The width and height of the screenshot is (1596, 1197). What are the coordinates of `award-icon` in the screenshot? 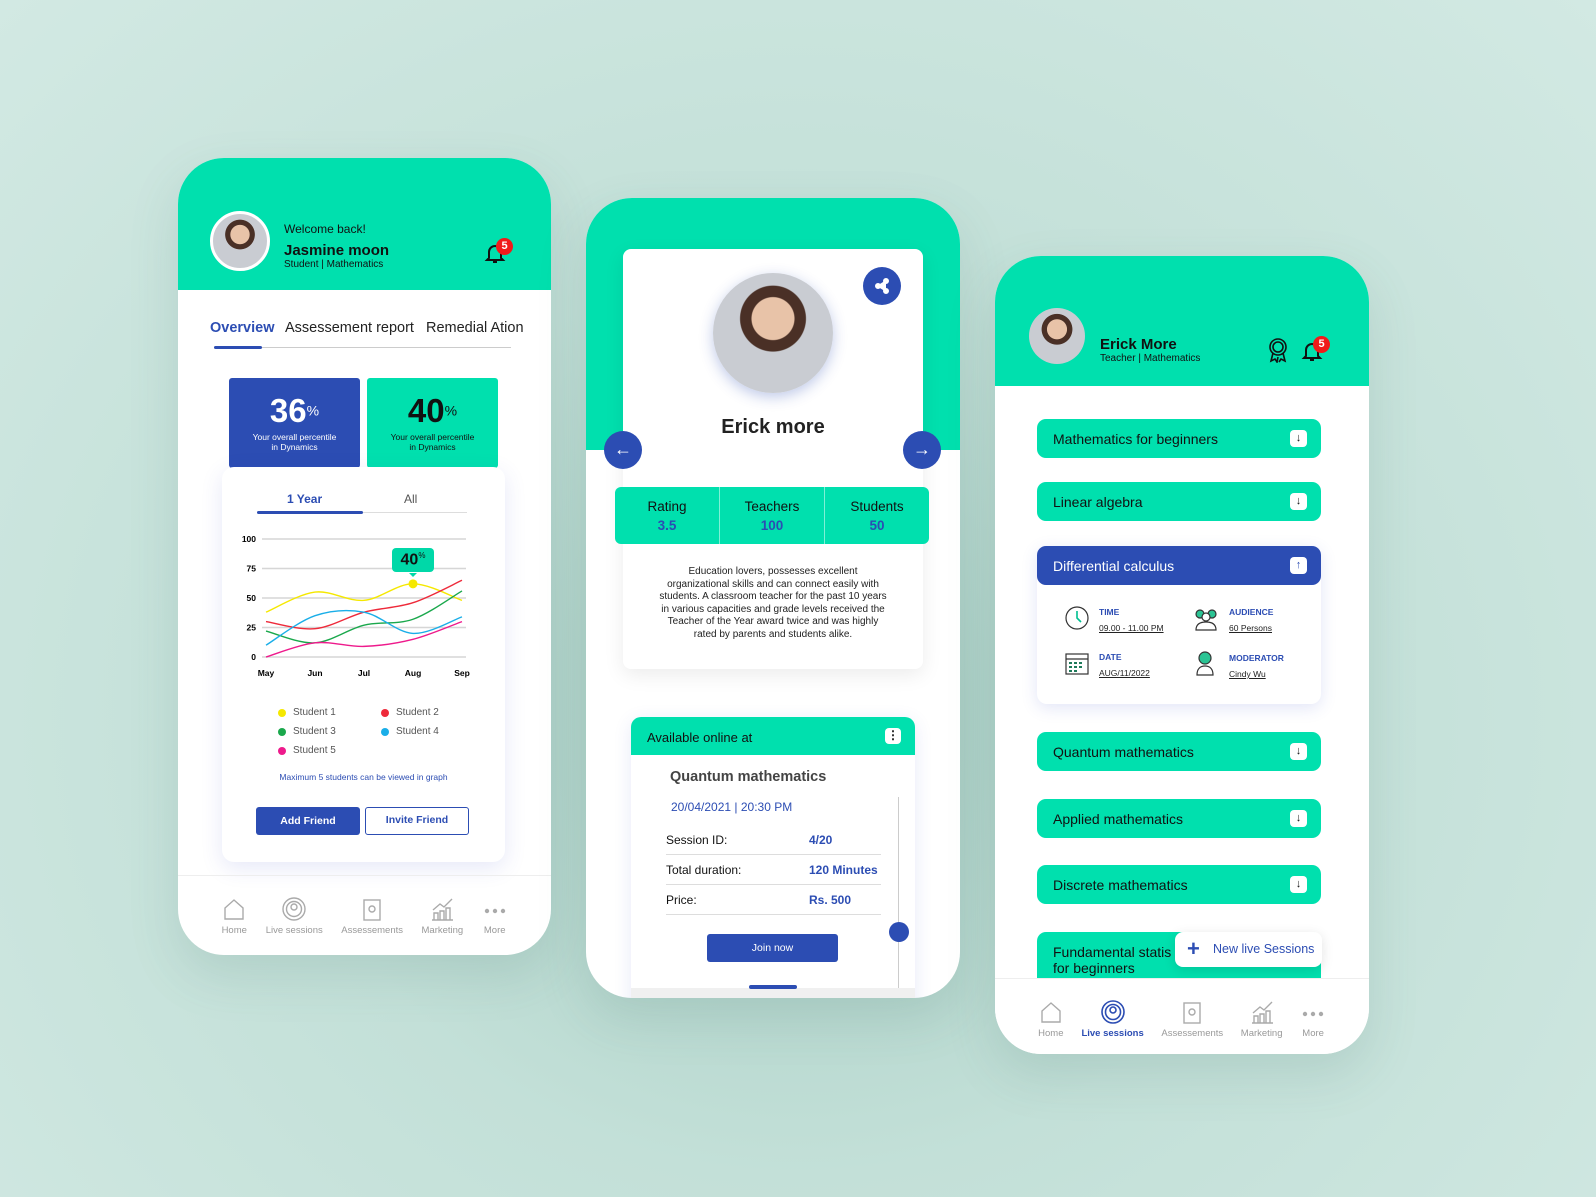 It's located at (1278, 350).